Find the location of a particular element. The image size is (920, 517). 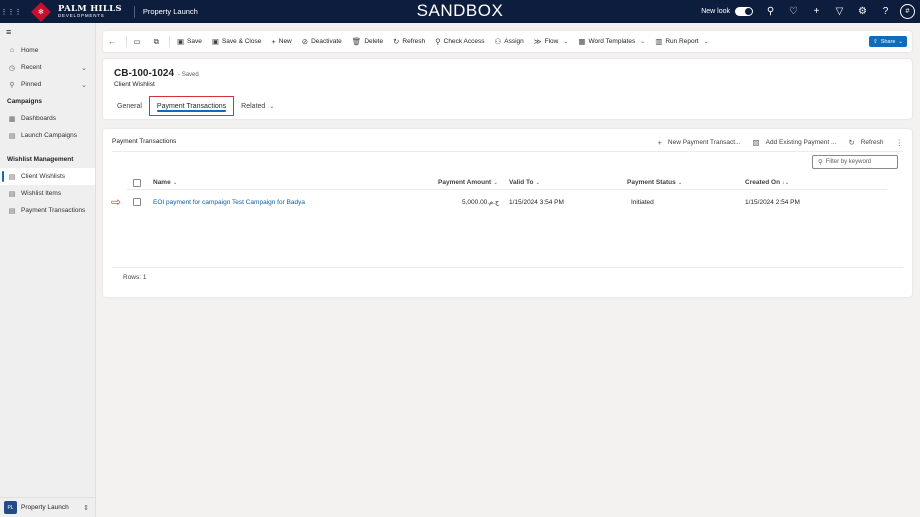

home-icon: ⌂ is located at coordinates (12, 50).